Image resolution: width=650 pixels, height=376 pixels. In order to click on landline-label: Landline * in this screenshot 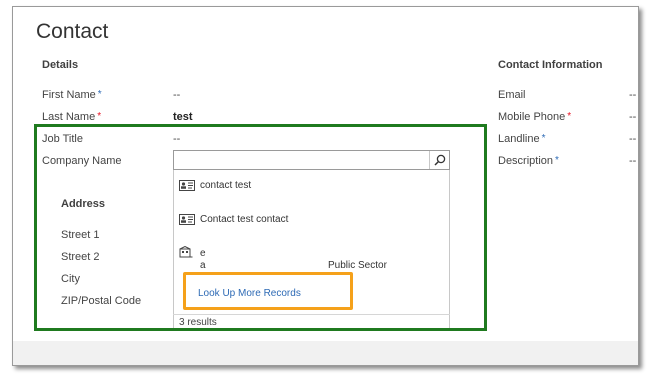, I will do `click(522, 139)`.